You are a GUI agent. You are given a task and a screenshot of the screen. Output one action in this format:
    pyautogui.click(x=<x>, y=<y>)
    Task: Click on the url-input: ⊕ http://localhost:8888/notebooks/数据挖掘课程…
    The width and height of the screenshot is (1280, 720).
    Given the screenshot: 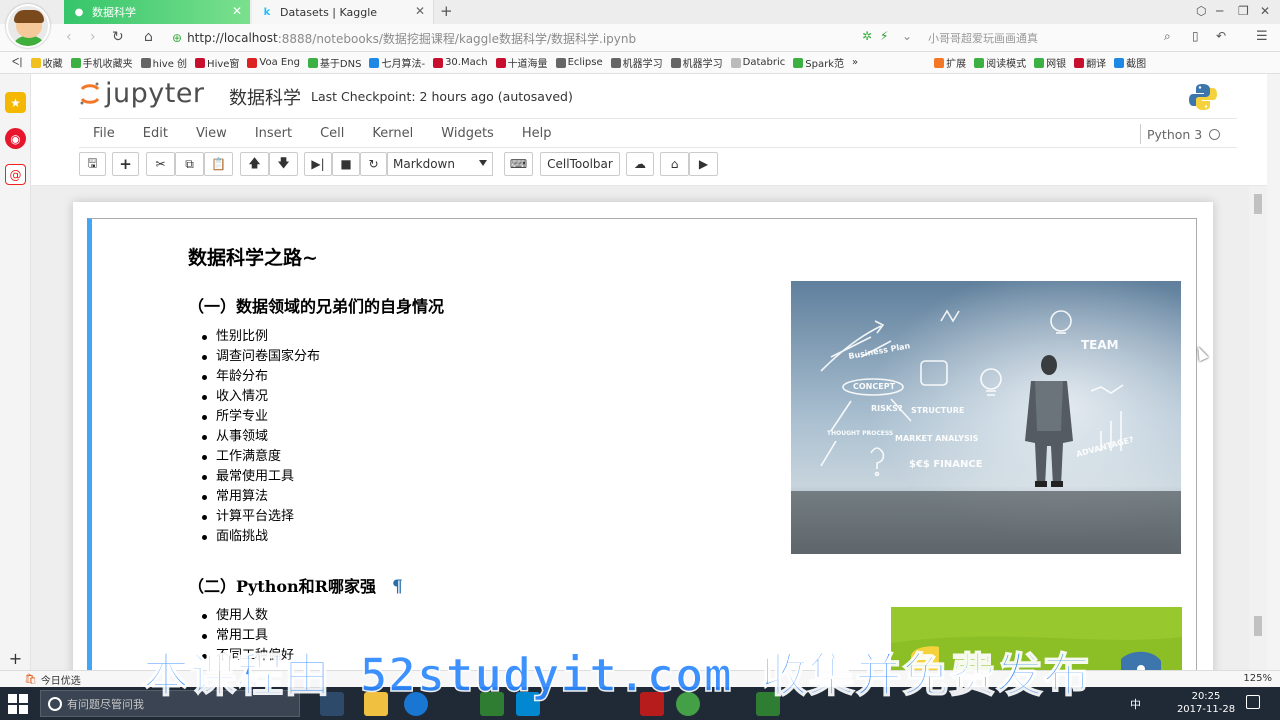 What is the action you would take?
    pyautogui.click(x=545, y=38)
    